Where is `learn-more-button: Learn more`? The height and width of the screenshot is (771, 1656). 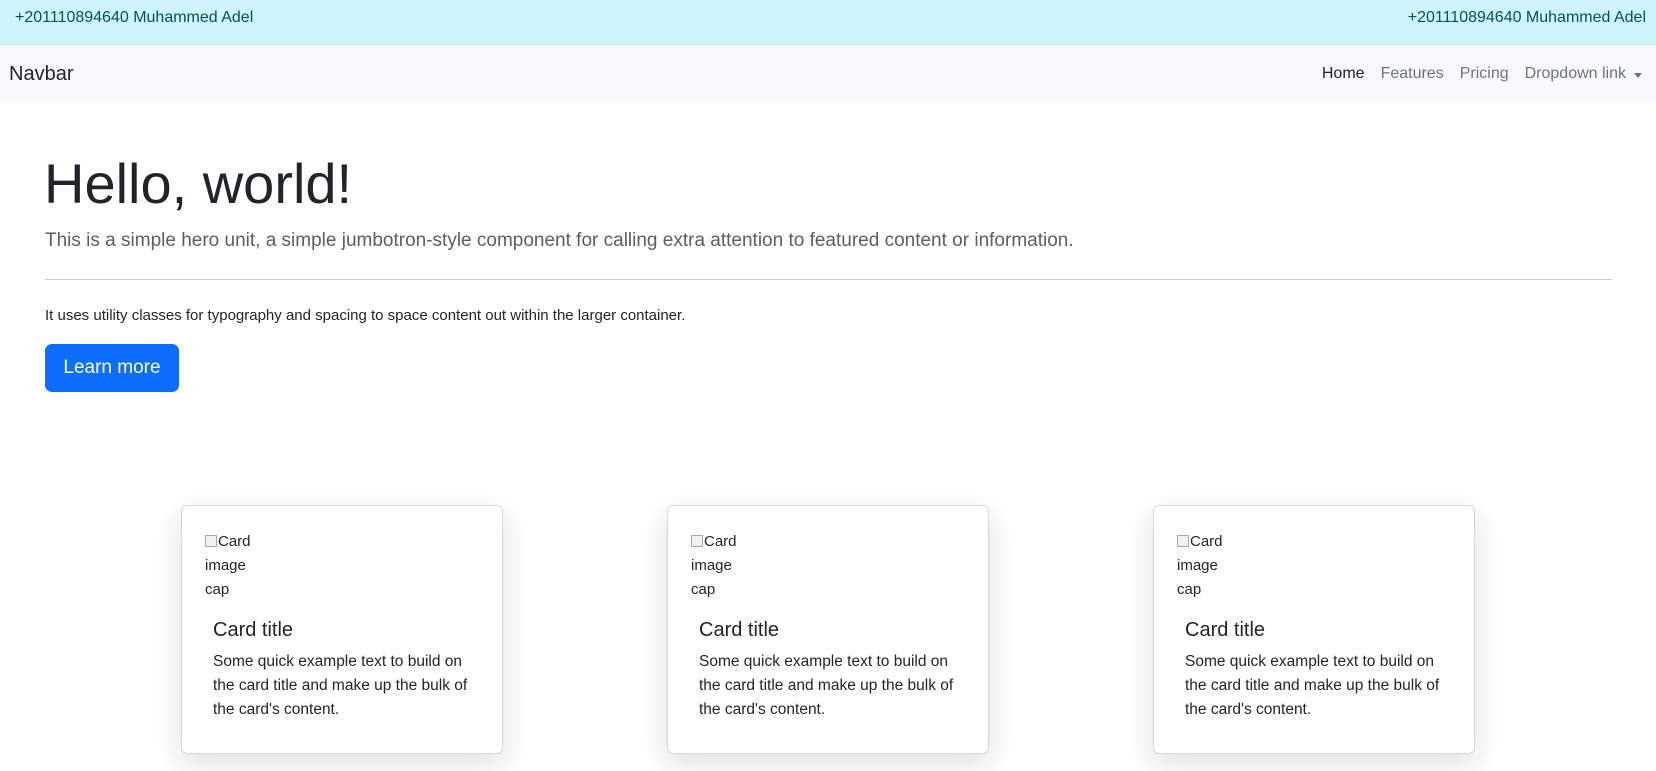
learn-more-button: Learn more is located at coordinates (112, 368).